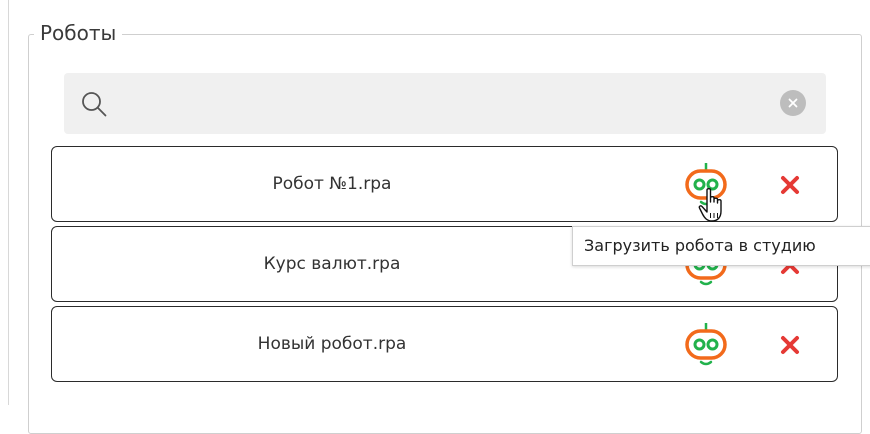 This screenshot has height=434, width=870. Describe the element at coordinates (78, 33) in the screenshot. I see `panel-title: Роботы` at that location.